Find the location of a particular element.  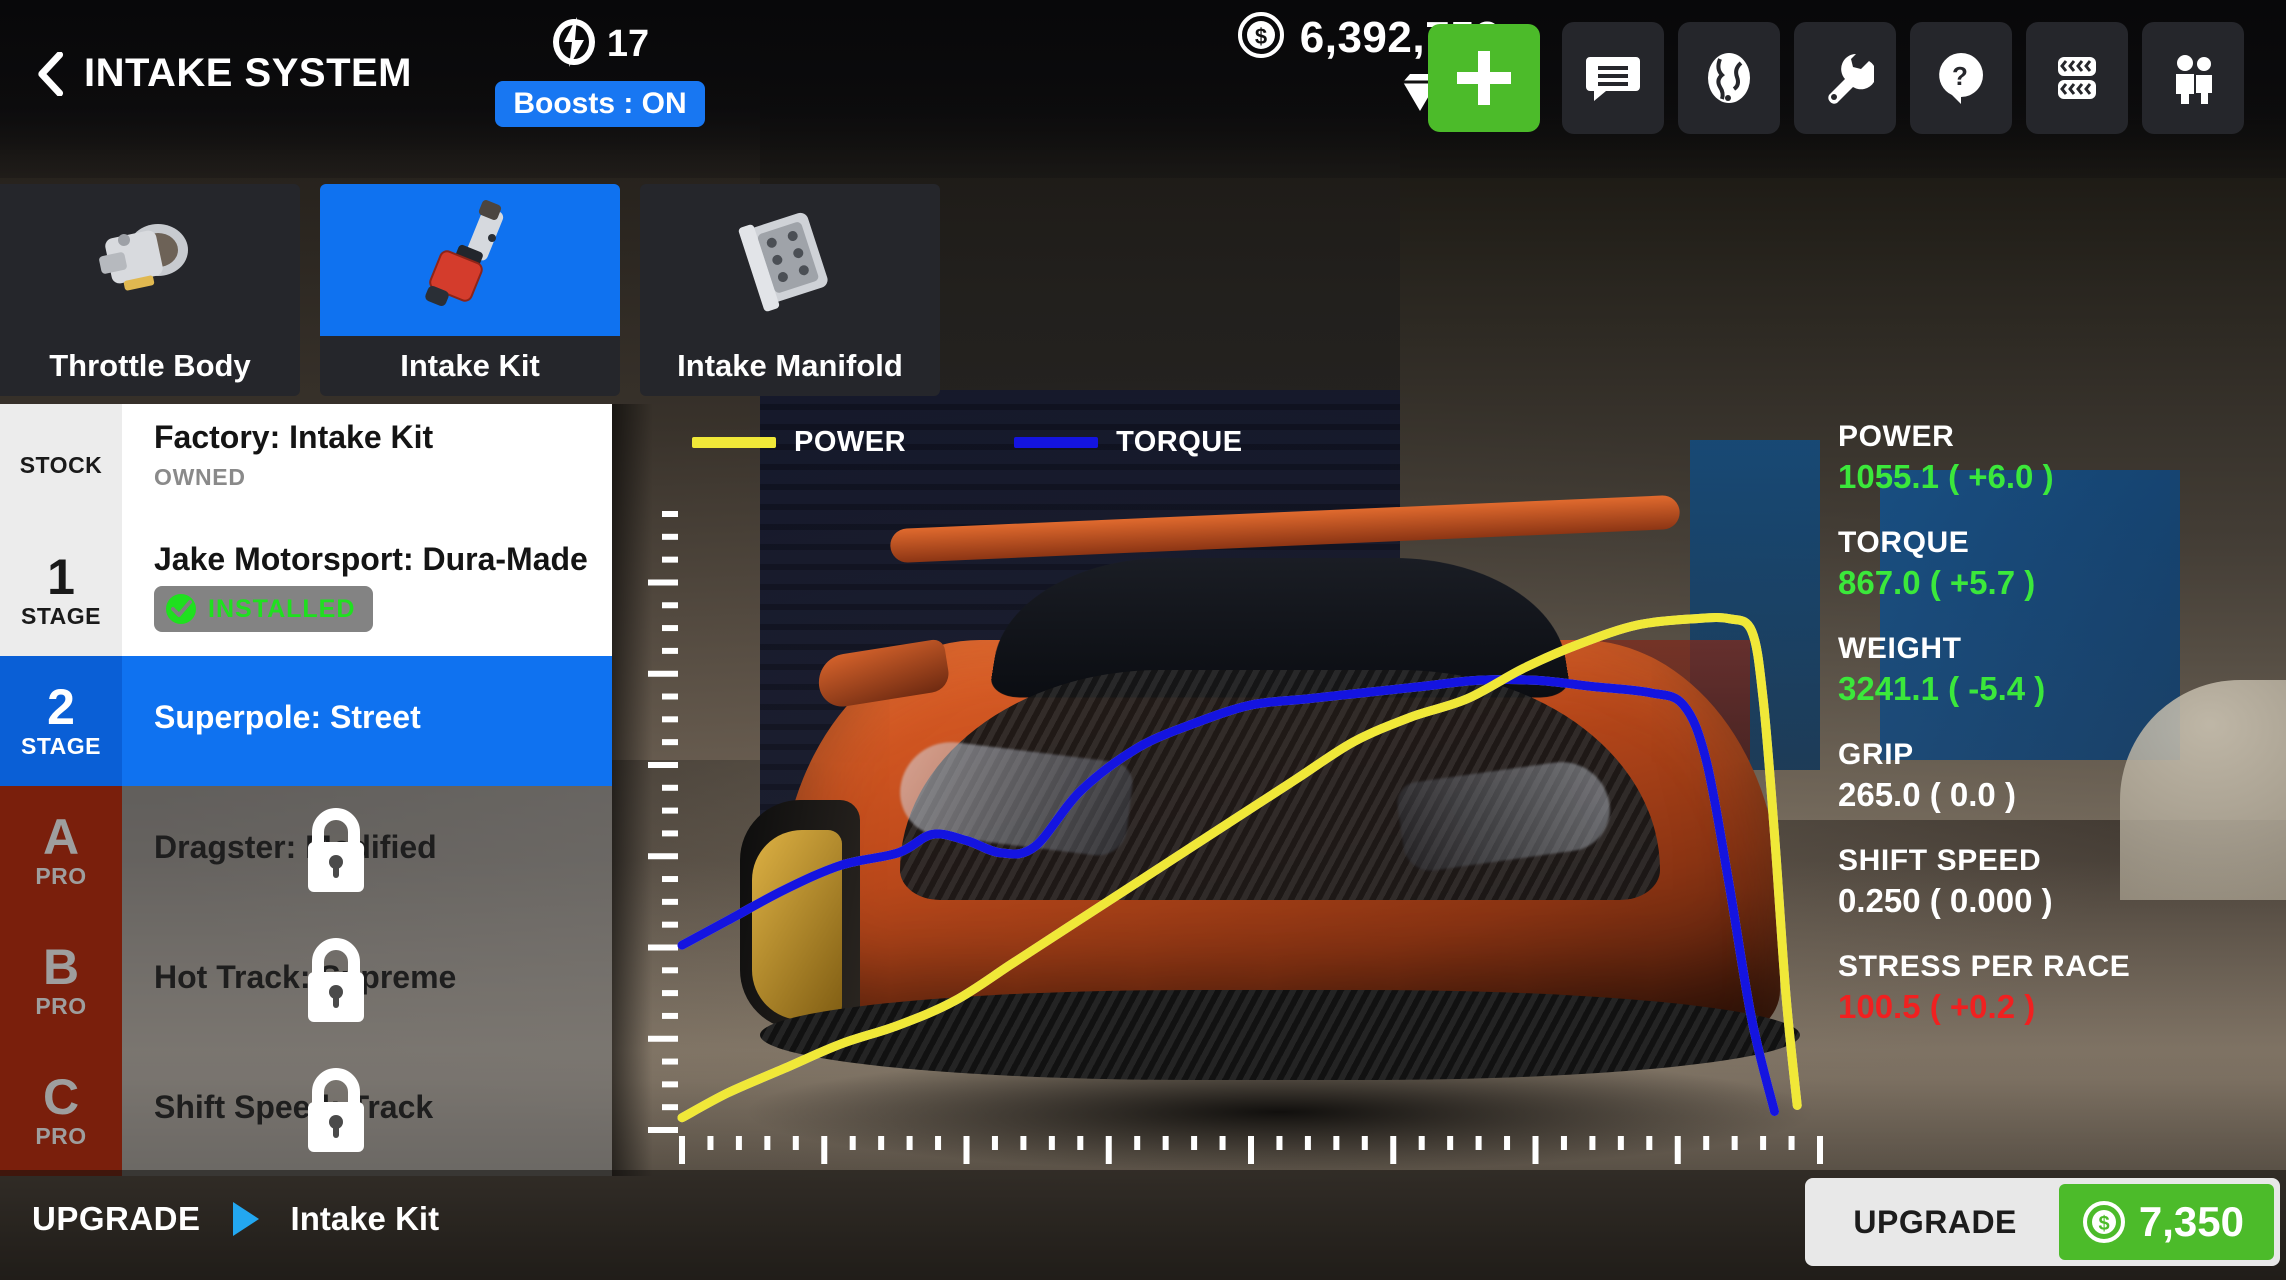

stat-weight: WEIGHT 3241.1 ( -5.4 ) is located at coordinates (2062, 670).